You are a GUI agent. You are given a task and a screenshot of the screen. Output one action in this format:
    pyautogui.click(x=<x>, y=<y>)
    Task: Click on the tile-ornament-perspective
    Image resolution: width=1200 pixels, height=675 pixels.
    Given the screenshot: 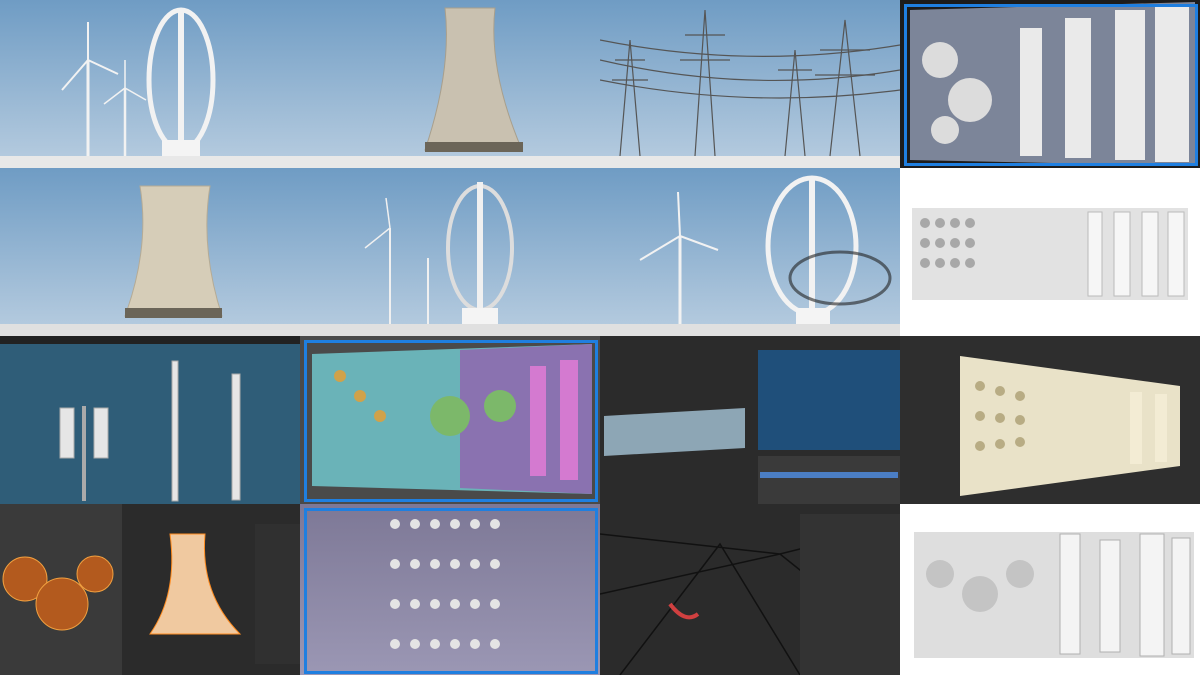 What is the action you would take?
    pyautogui.click(x=1050, y=420)
    